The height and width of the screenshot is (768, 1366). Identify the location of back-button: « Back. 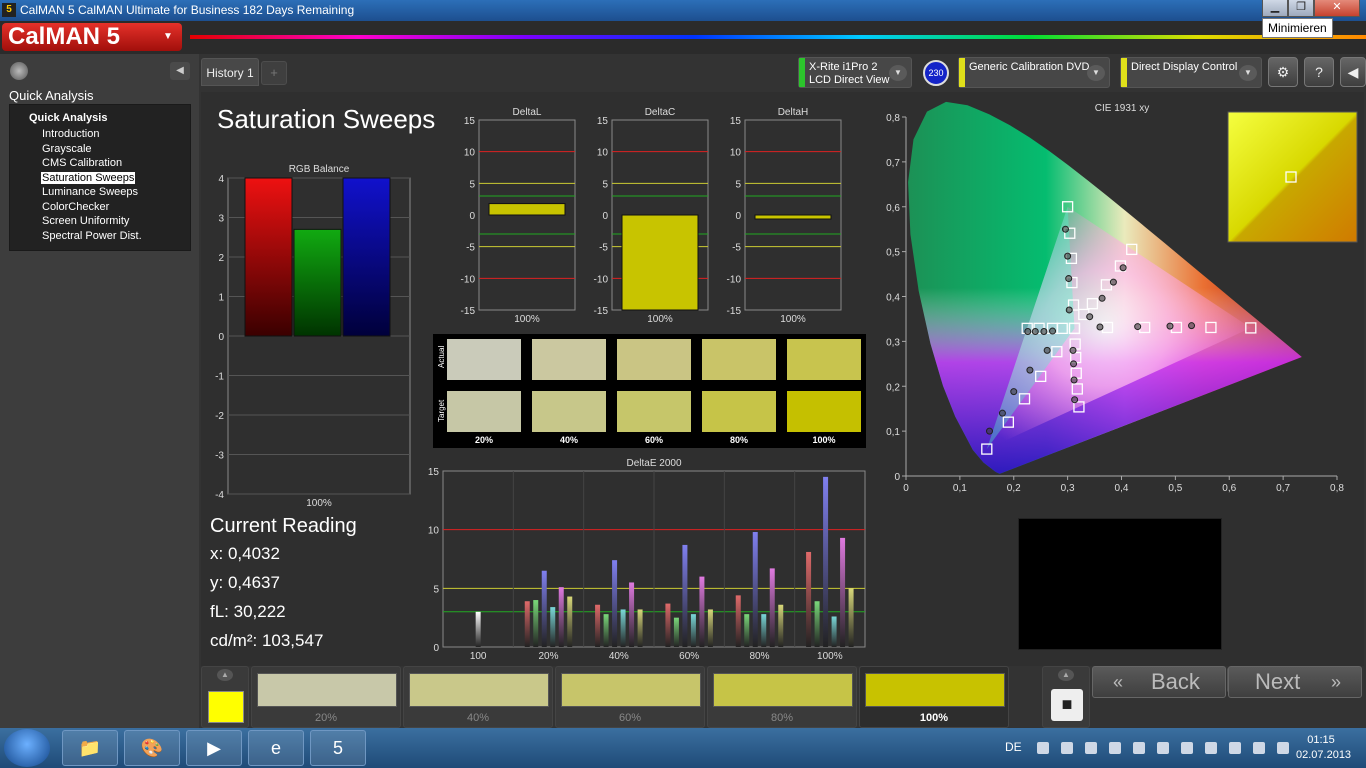
(1159, 682).